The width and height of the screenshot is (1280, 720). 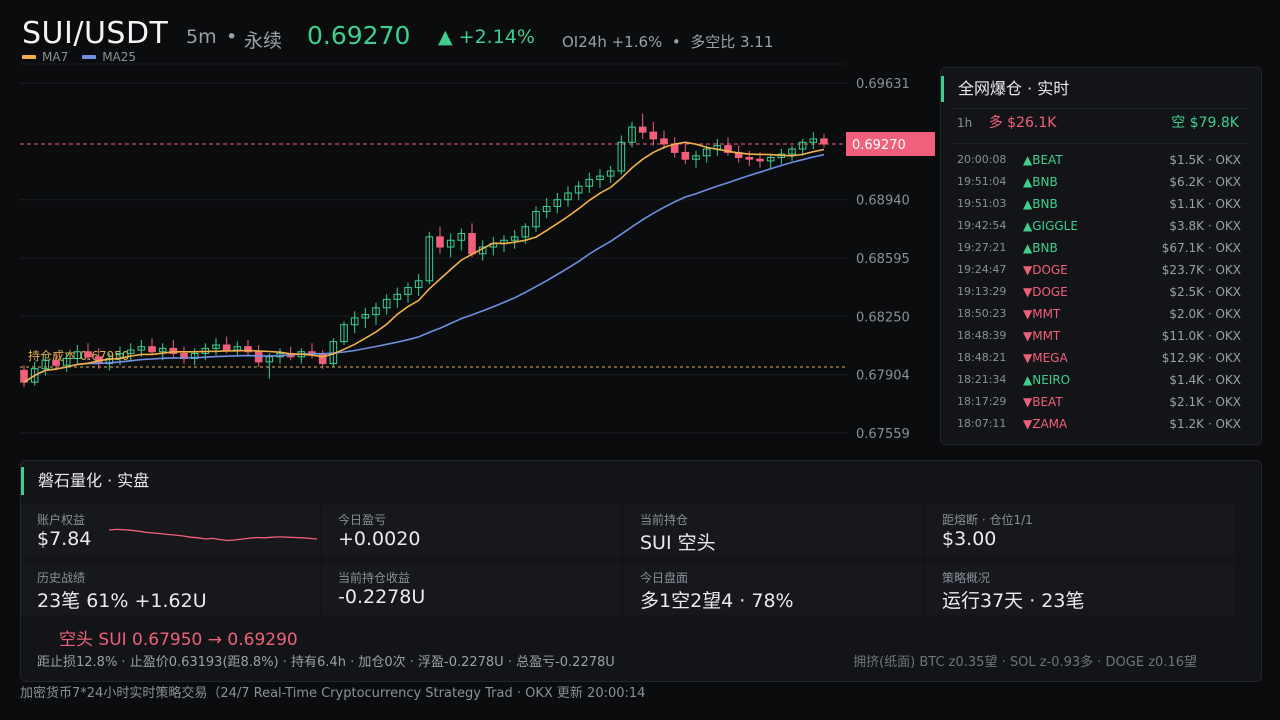 I want to click on liquidation-row: 18:48:21 ▼MEGA $12.9K · OKX, so click(x=1099, y=358).